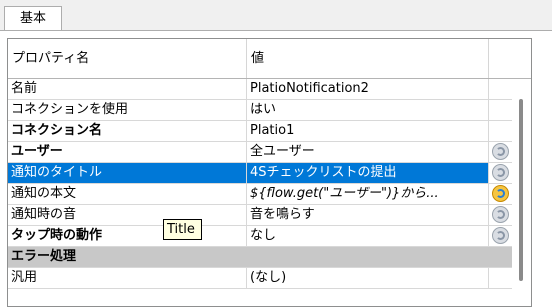  I want to click on property-row-use-connection: コネクションを使用 はい, so click(260, 110).